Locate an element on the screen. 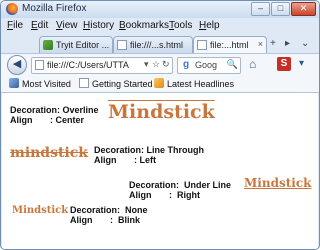 The height and width of the screenshot is (250, 320). toolbar-menu-icon: ▾ is located at coordinates (301, 63).